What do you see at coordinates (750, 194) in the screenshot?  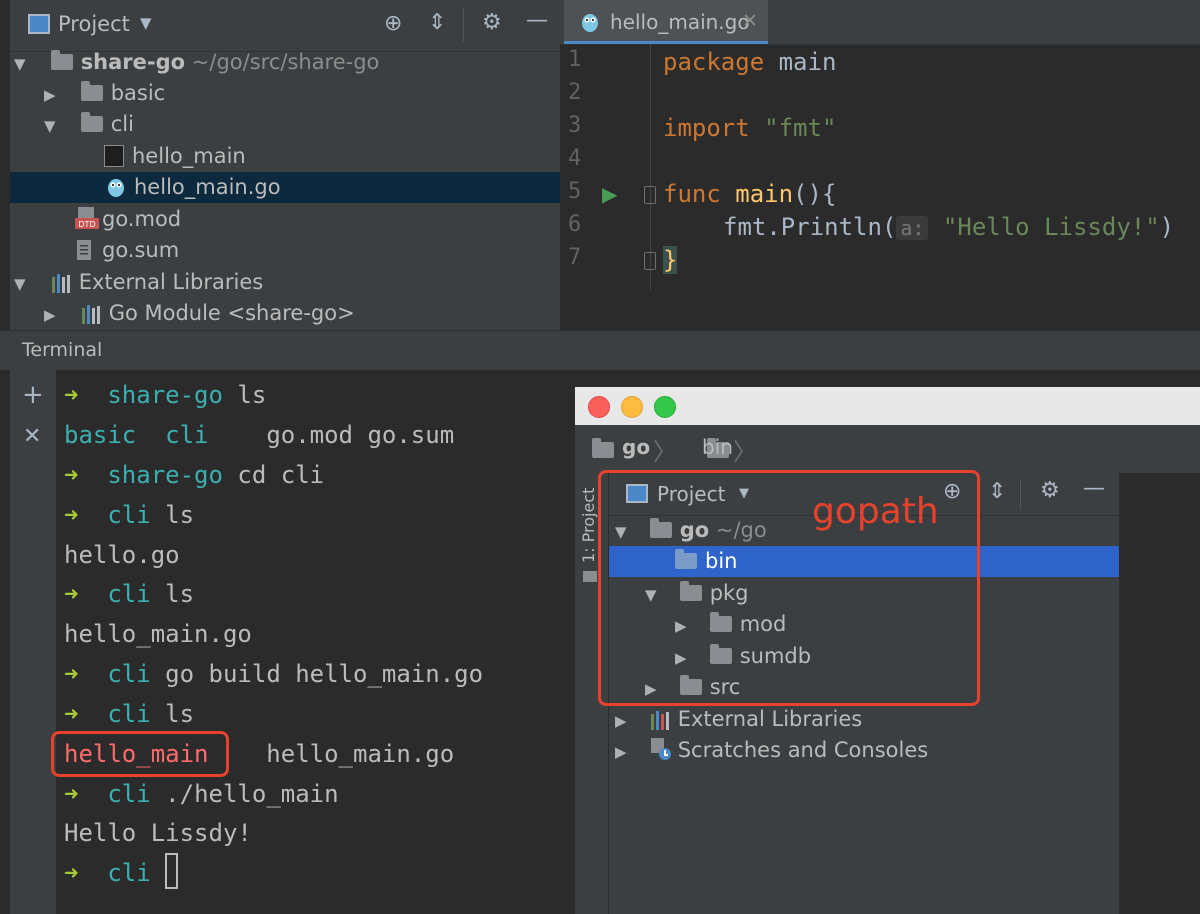 I see `code-line-5: func main(){` at bounding box center [750, 194].